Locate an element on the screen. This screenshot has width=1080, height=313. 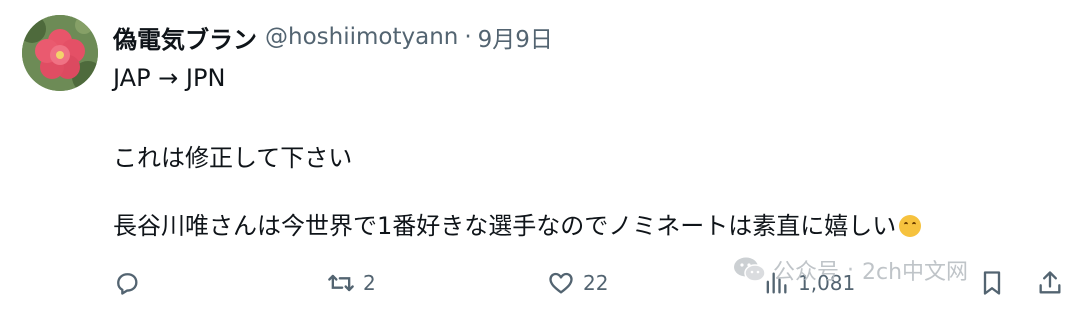
avatar is located at coordinates (60, 53).